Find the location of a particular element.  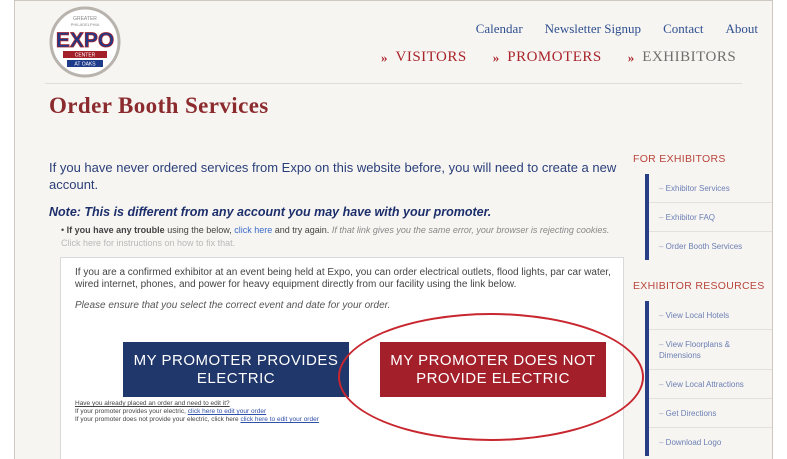

svg-text: AT OAKS is located at coordinates (85, 65).